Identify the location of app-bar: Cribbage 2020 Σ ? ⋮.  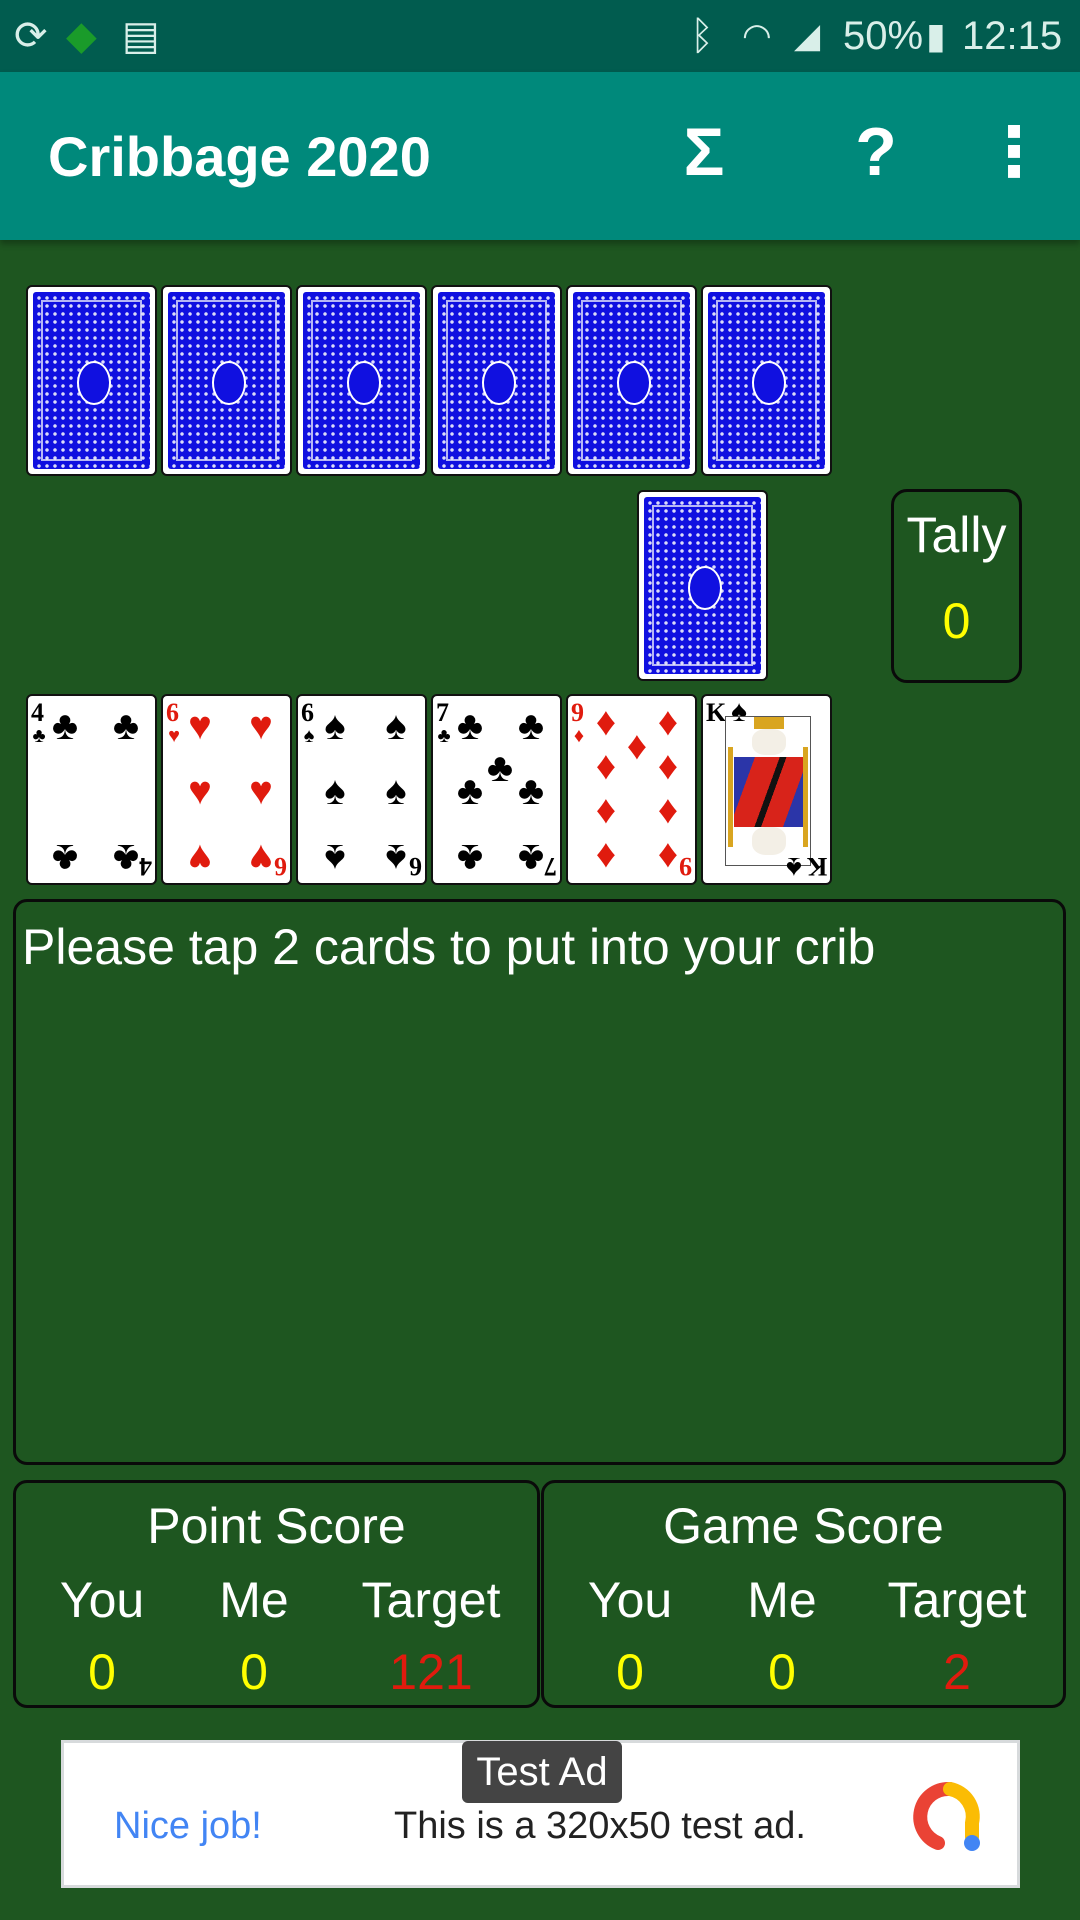
(540, 156).